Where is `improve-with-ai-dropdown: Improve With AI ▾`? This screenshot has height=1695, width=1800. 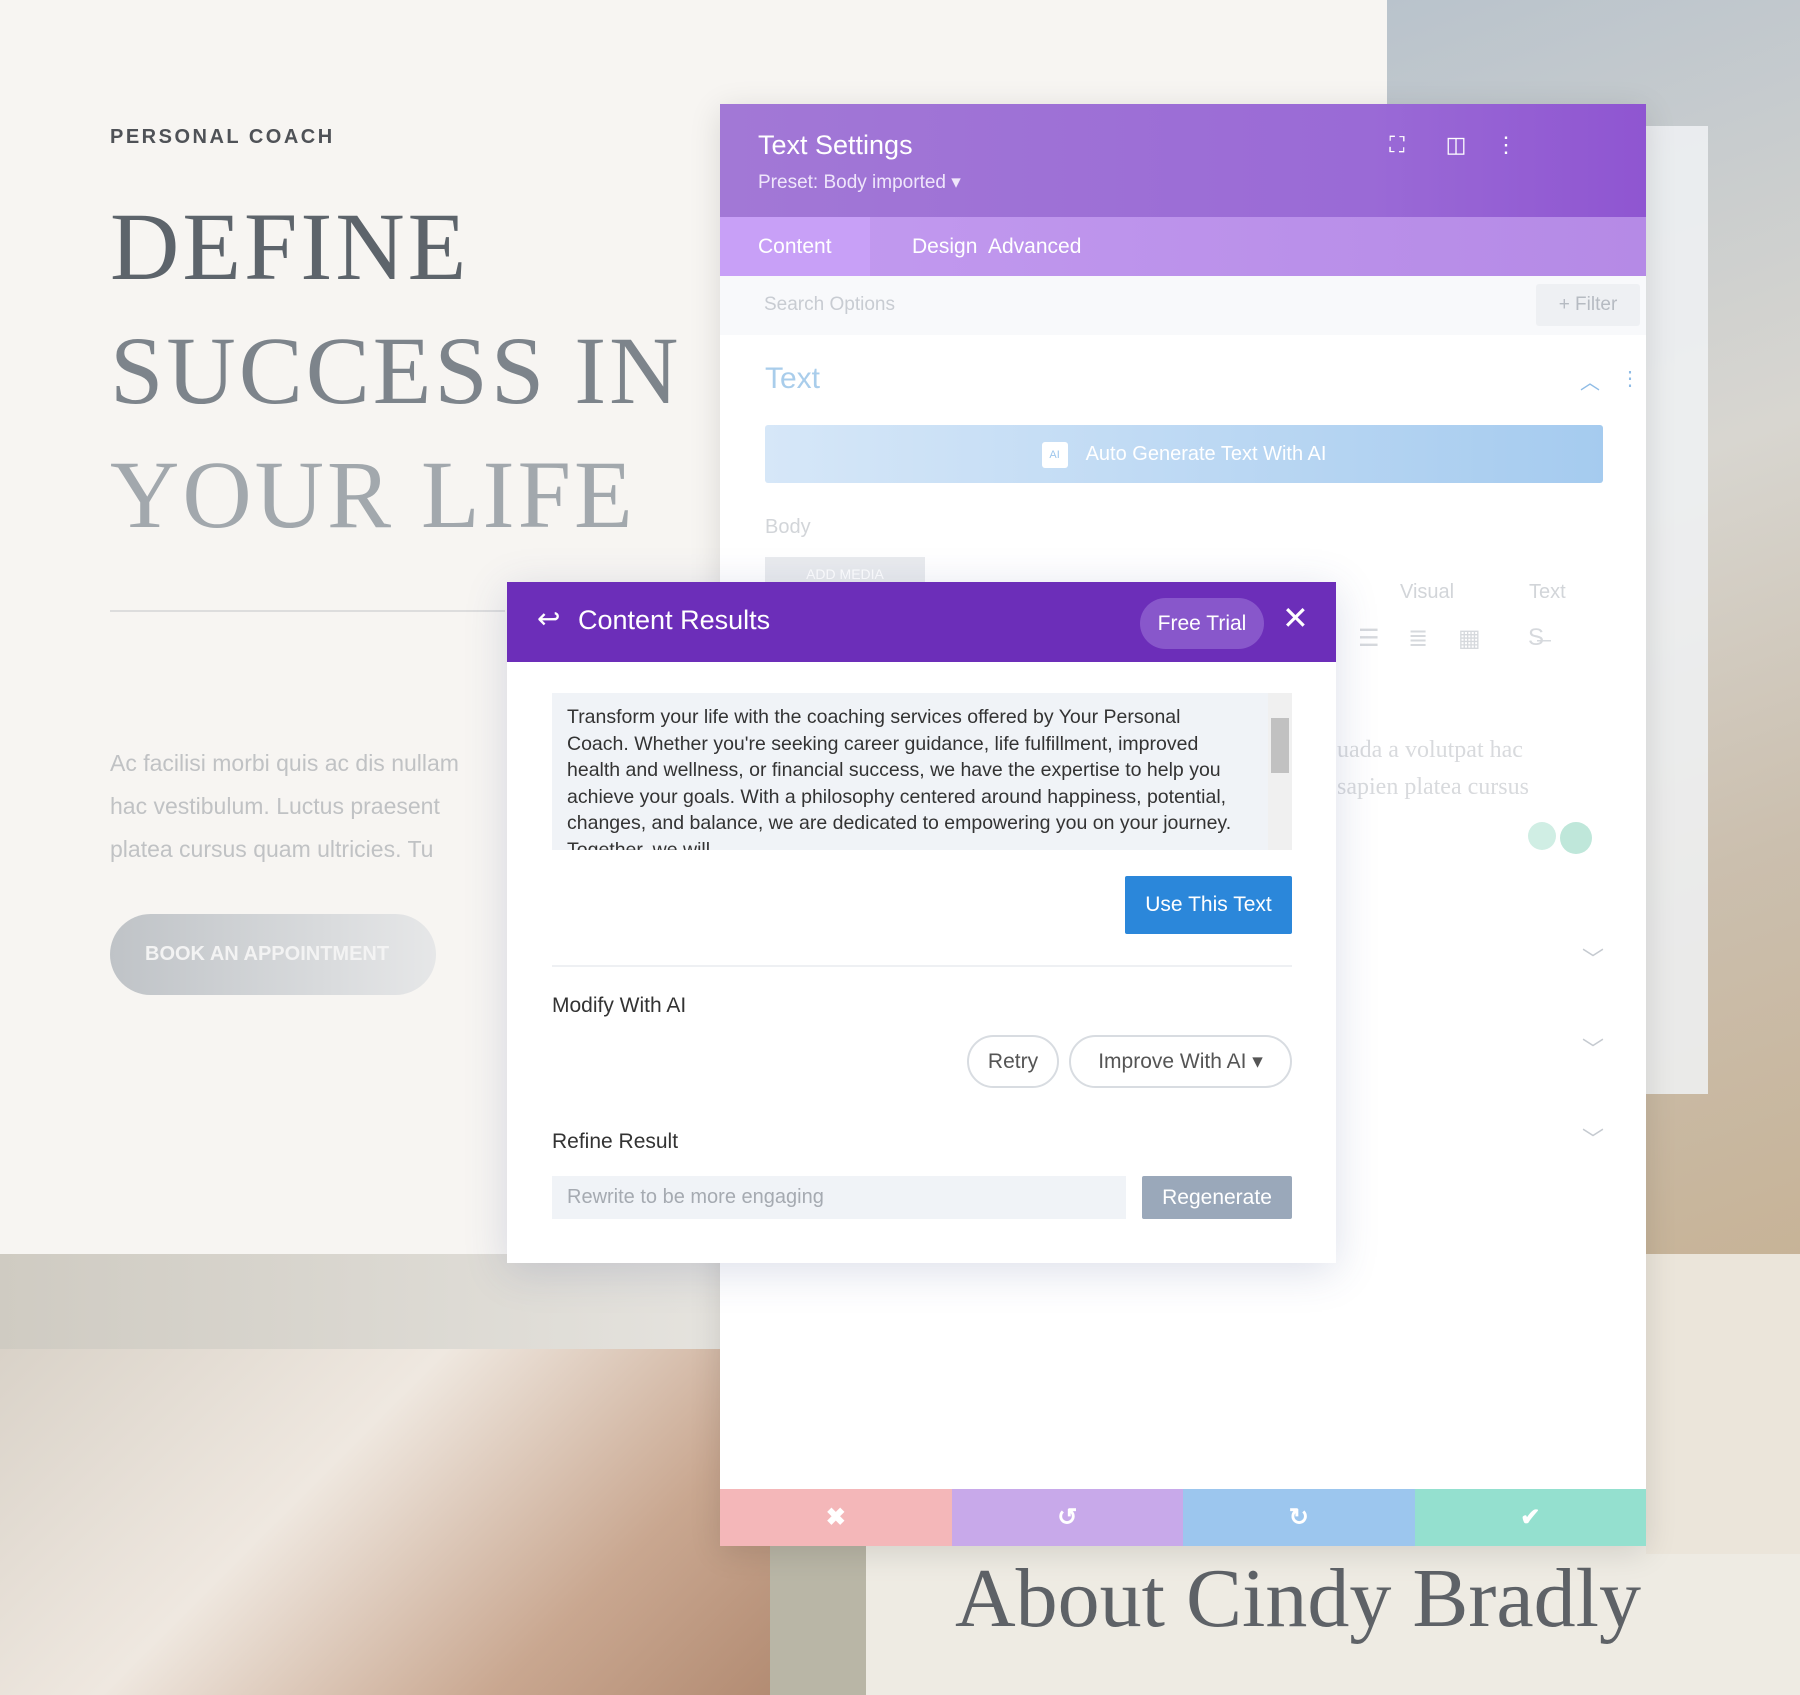
improve-with-ai-dropdown: Improve With AI ▾ is located at coordinates (1180, 1061).